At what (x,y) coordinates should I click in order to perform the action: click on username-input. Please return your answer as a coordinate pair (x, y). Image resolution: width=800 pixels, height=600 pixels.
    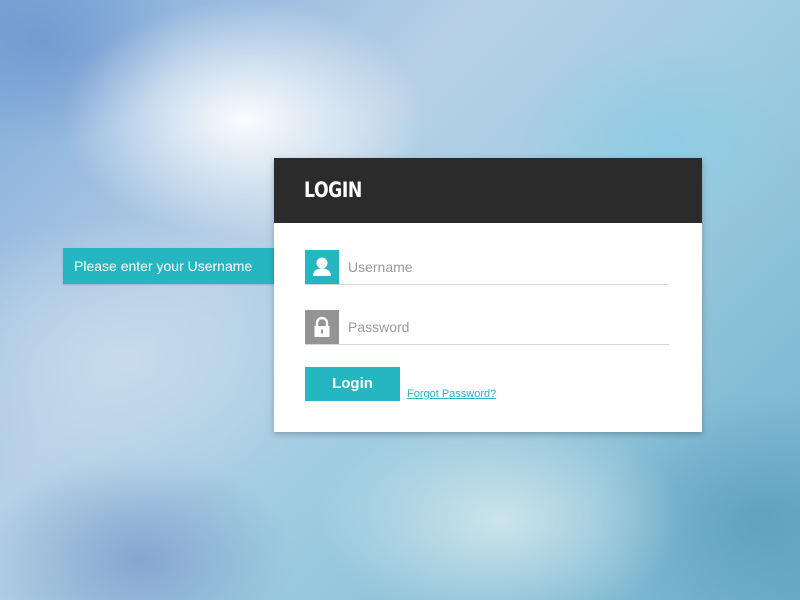
    Looking at the image, I should click on (504, 267).